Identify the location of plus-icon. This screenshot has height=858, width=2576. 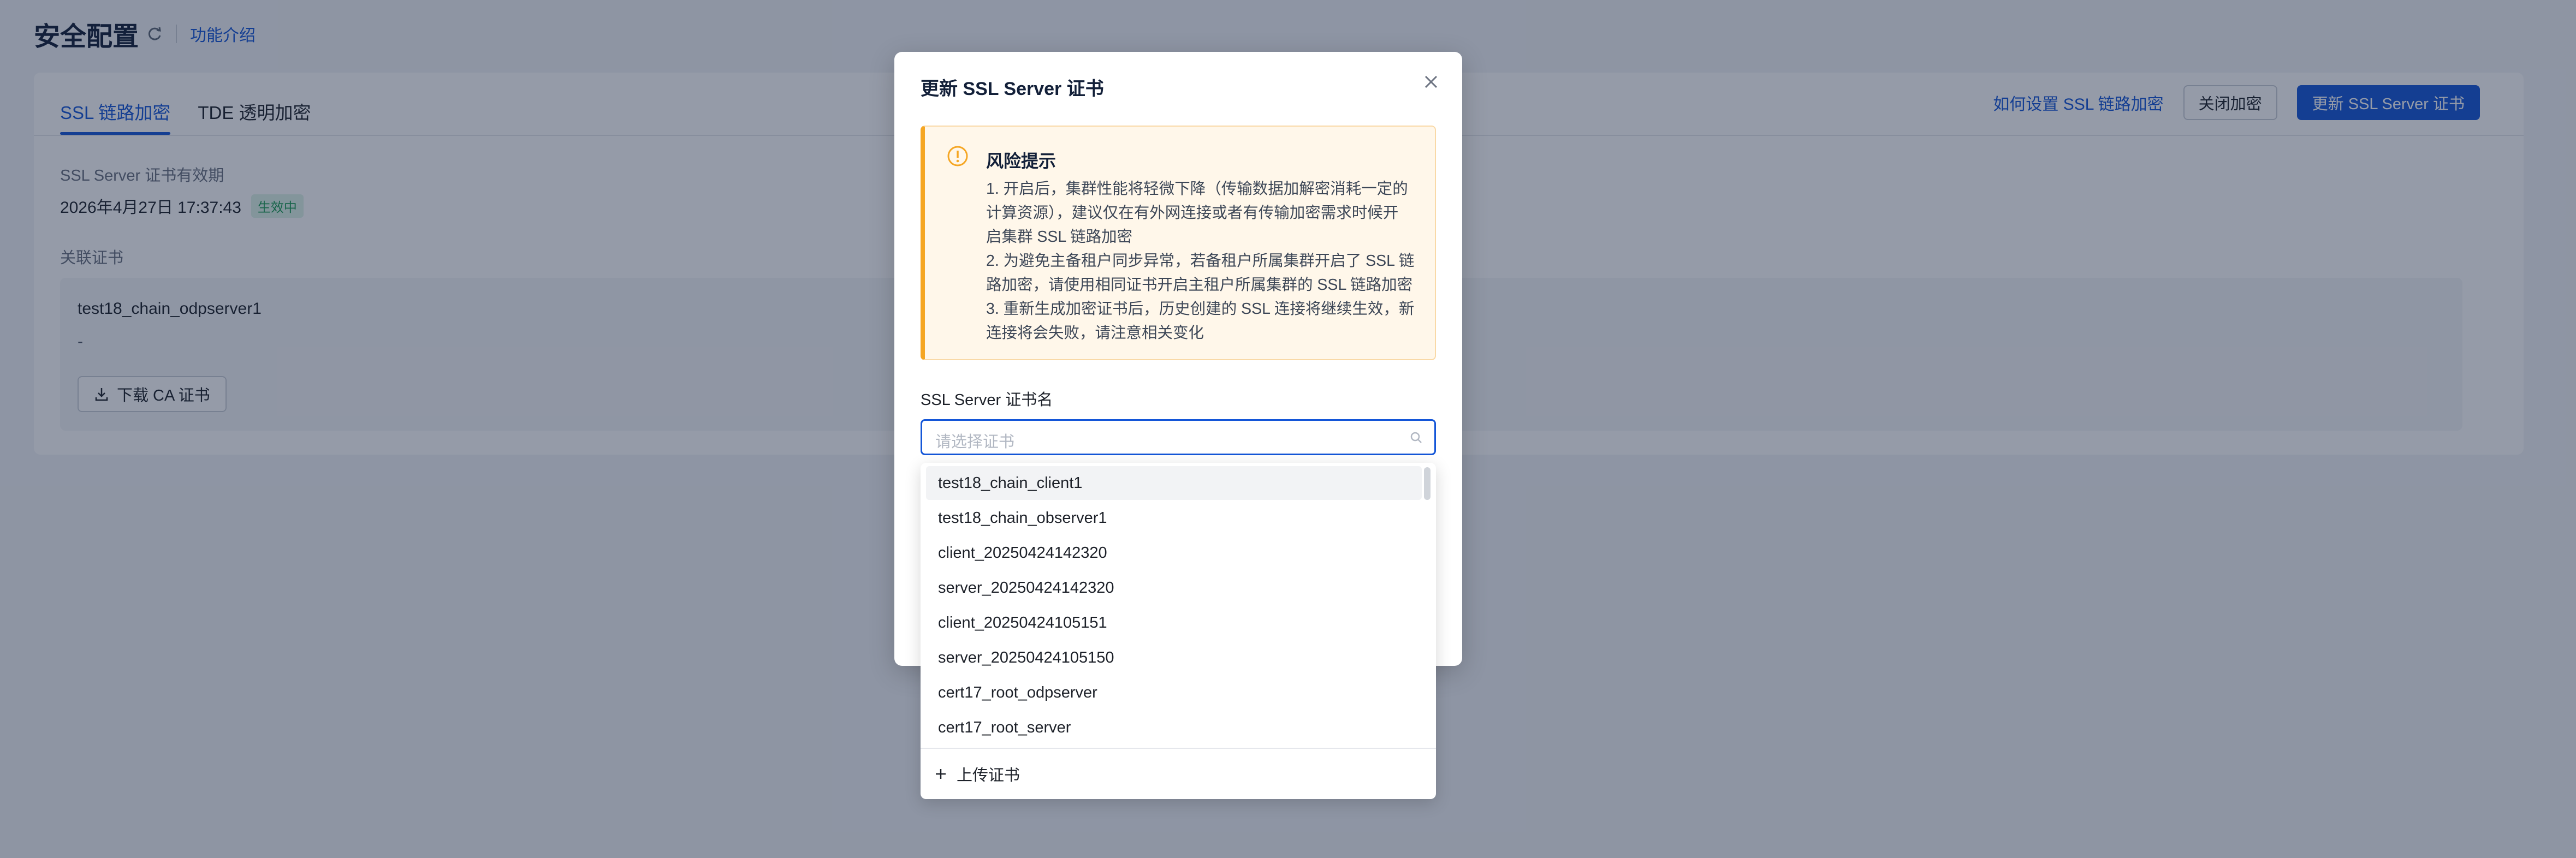
(941, 774).